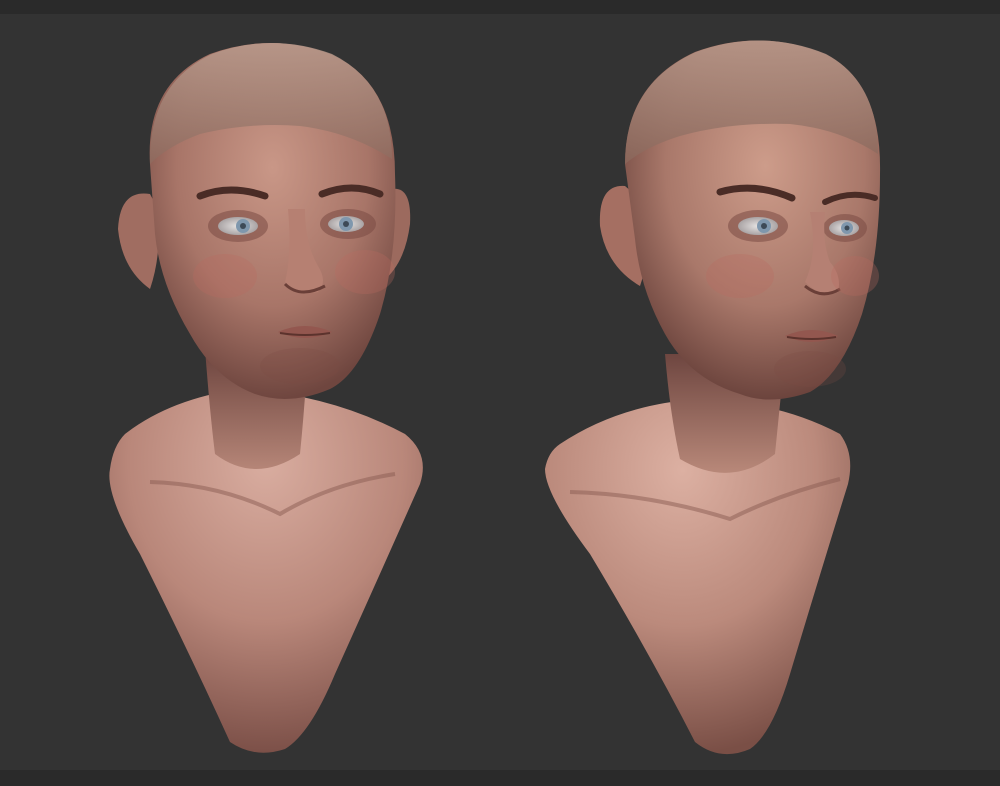  I want to click on left-ear, so click(138, 241).